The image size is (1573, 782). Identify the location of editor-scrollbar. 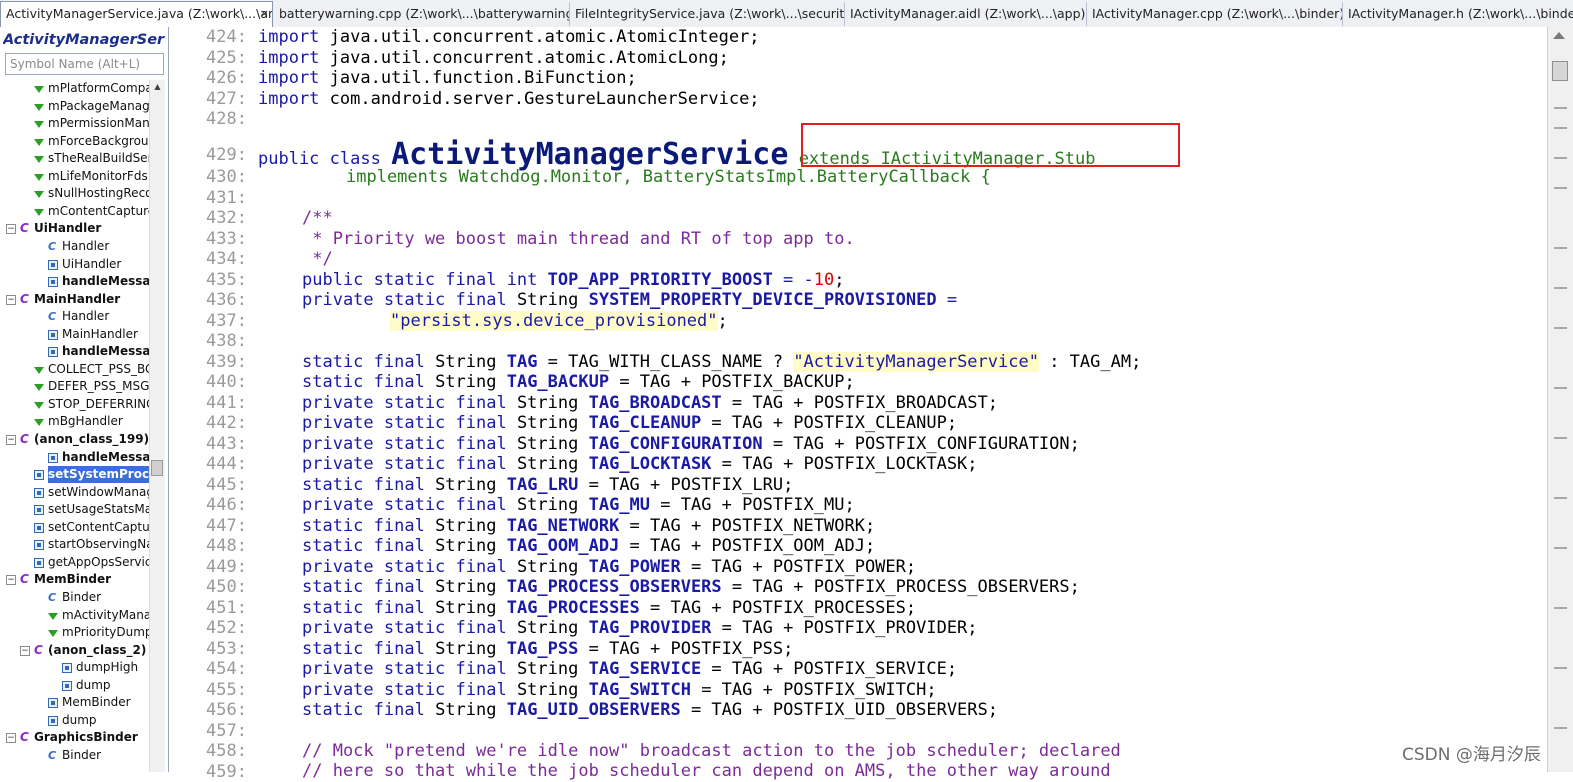
(1560, 399).